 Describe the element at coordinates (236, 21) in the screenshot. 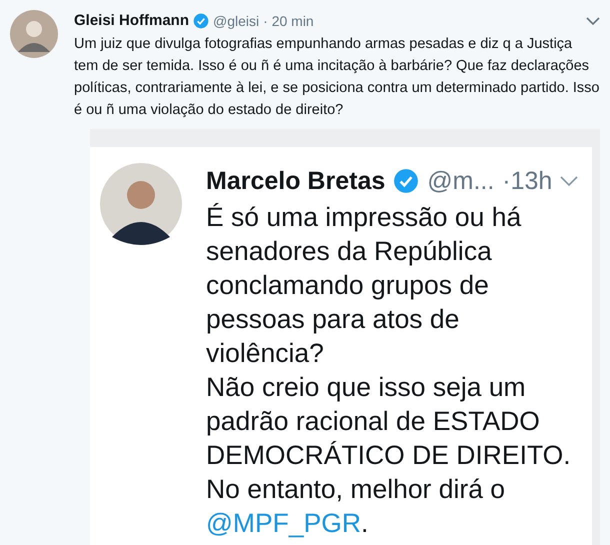

I see `user-handle: @gleisi` at that location.